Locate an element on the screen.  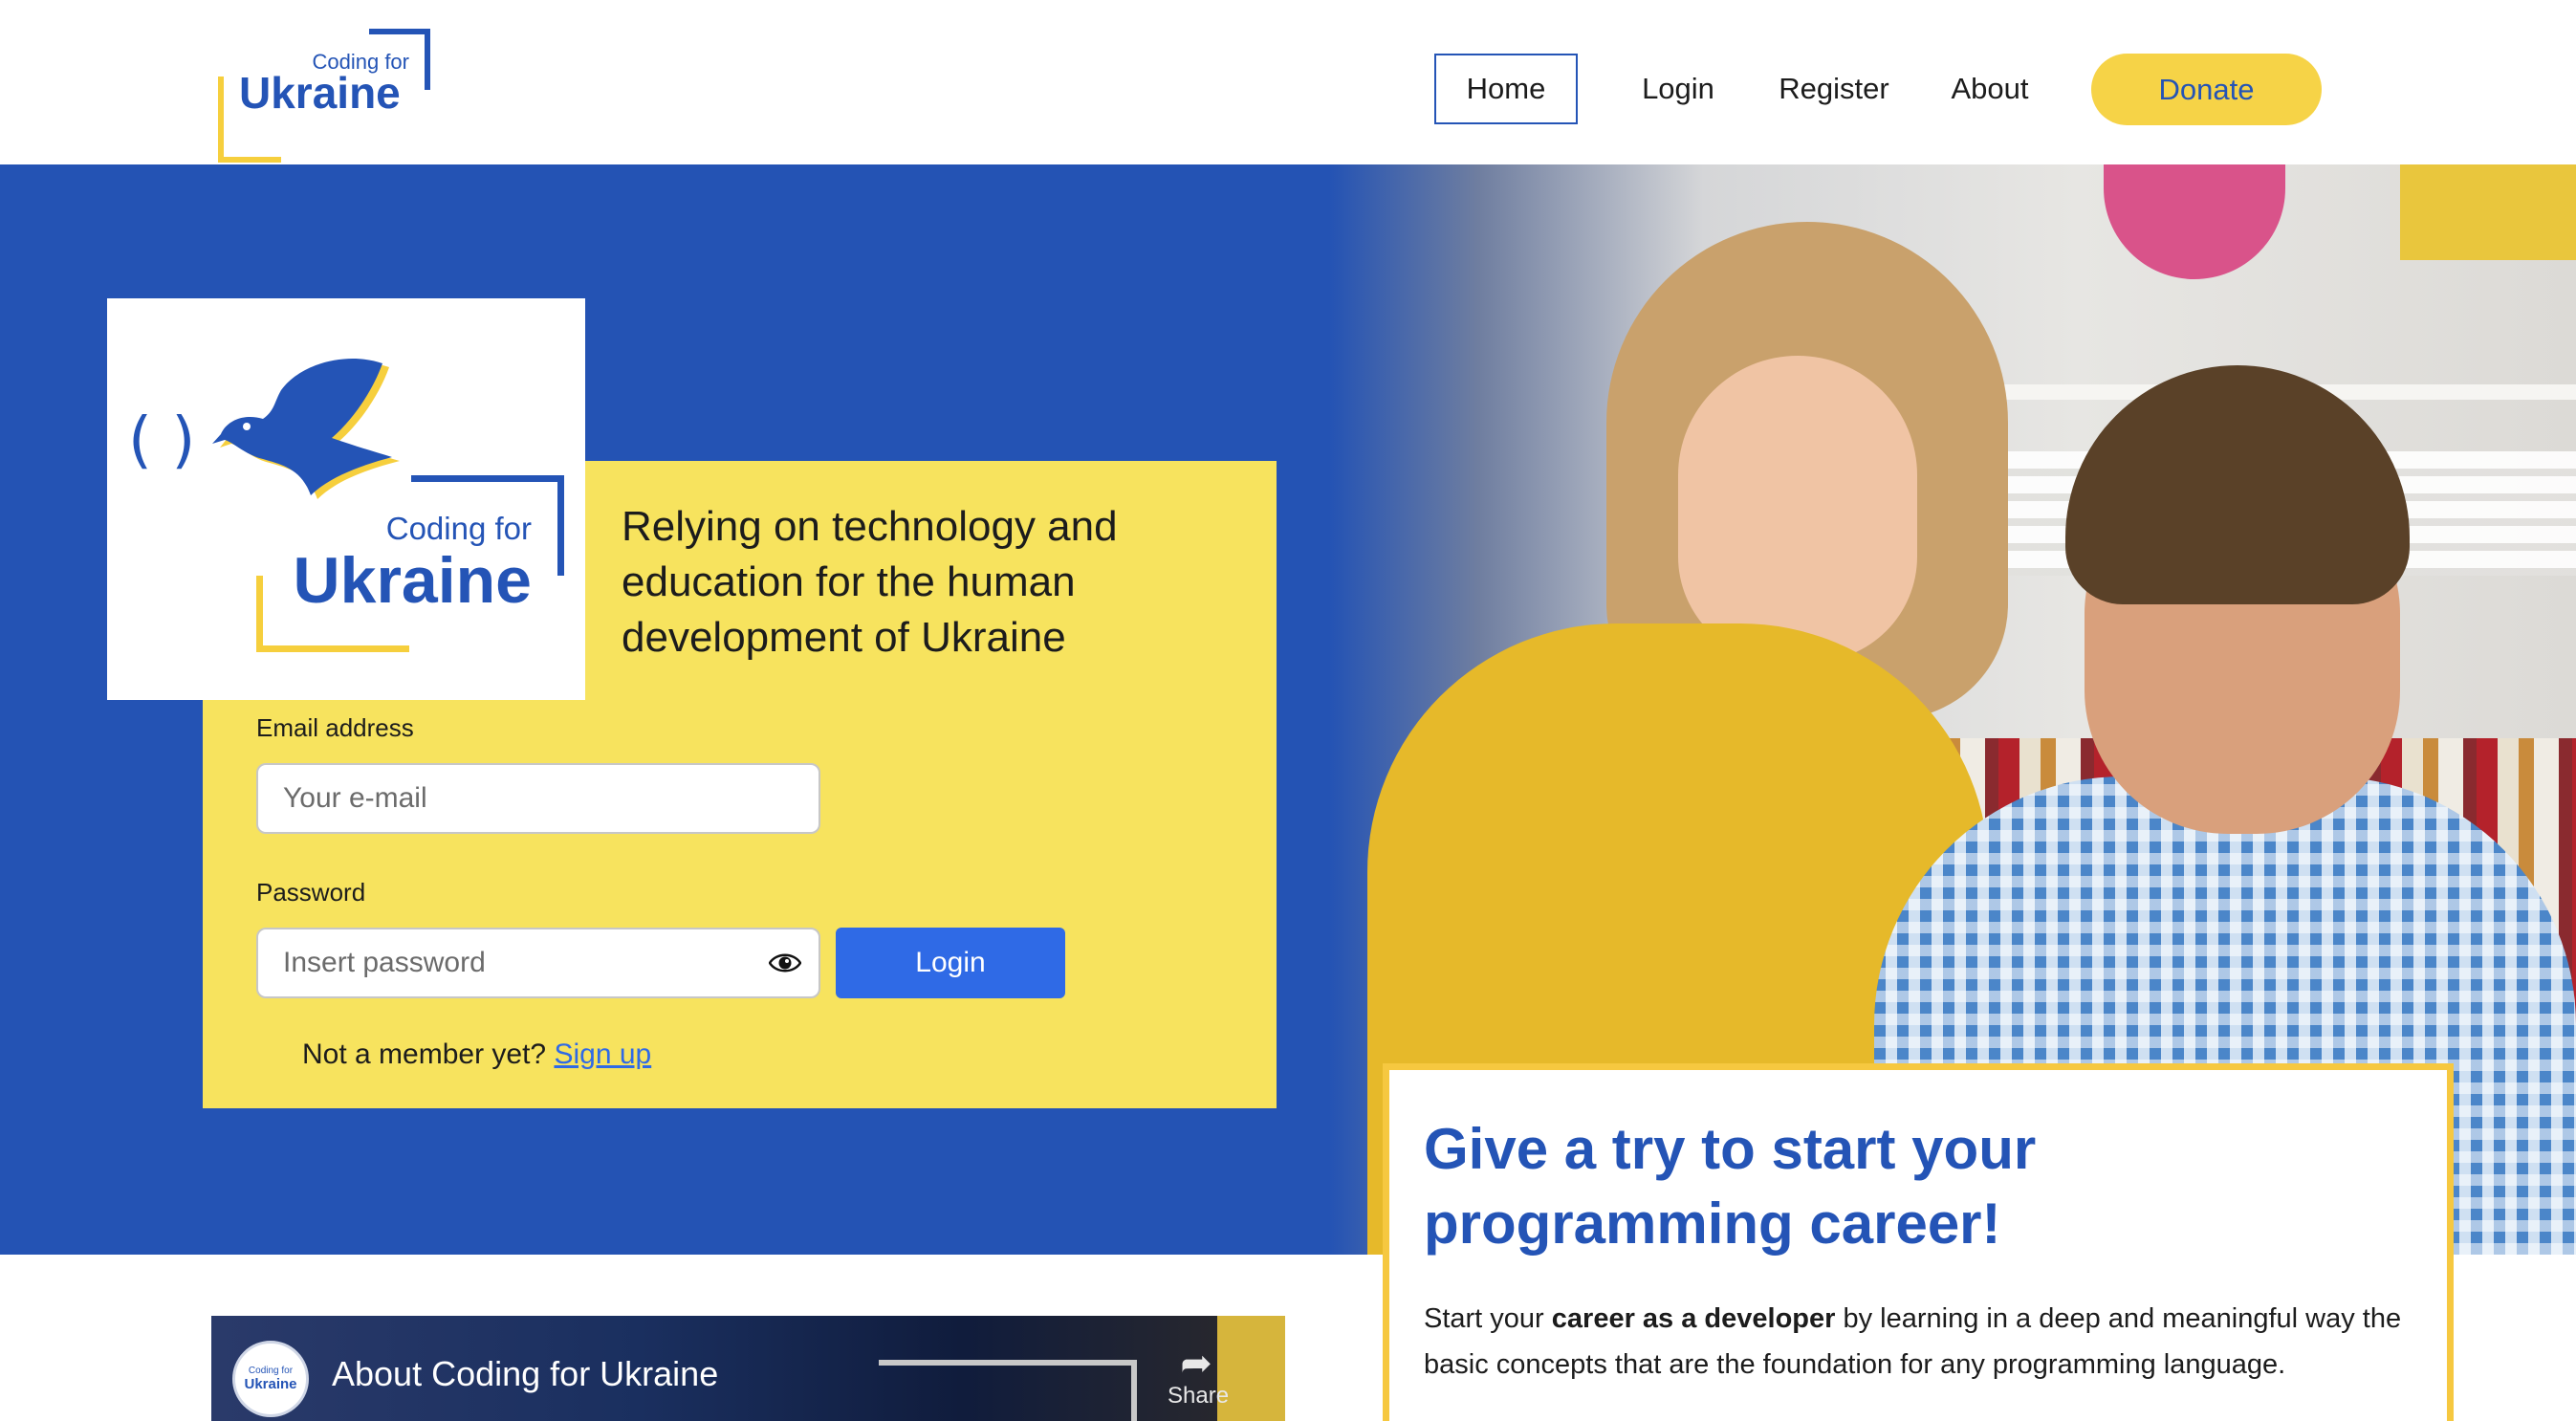
photo-person-woman is located at coordinates (1797, 509).